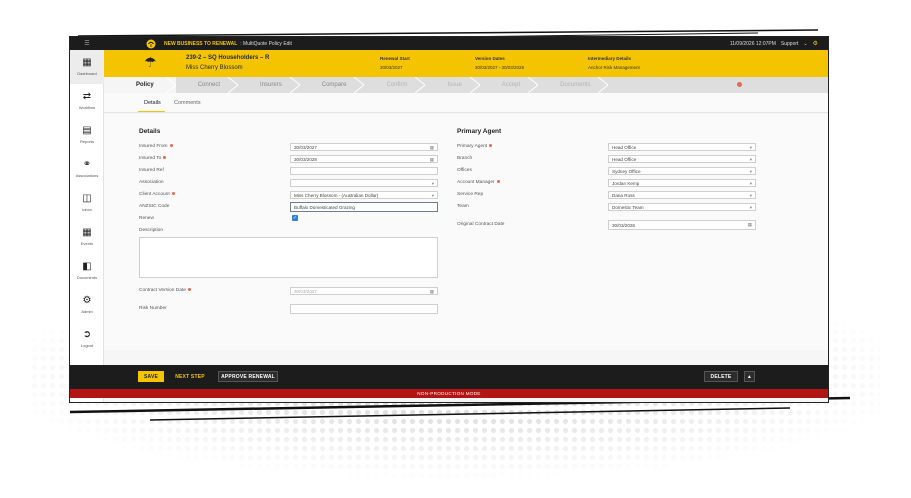 The height and width of the screenshot is (498, 911). I want to click on primary-agent-section-title: Primary Agent, so click(479, 131).